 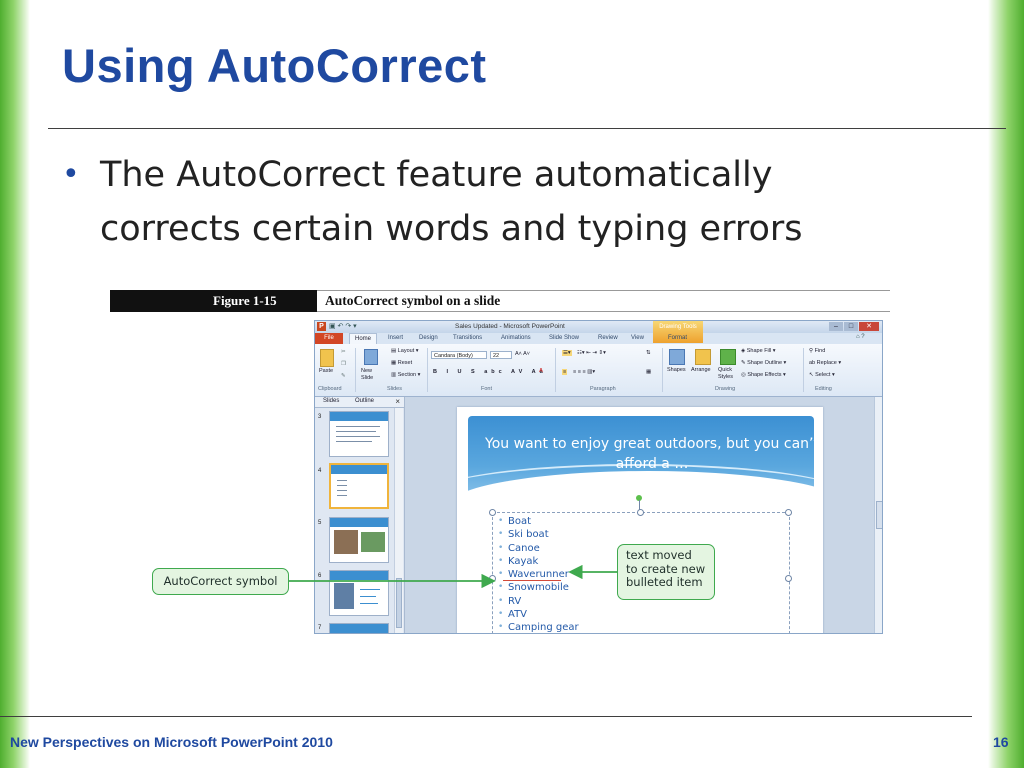 What do you see at coordinates (608, 338) in the screenshot?
I see `tab-review: Review` at bounding box center [608, 338].